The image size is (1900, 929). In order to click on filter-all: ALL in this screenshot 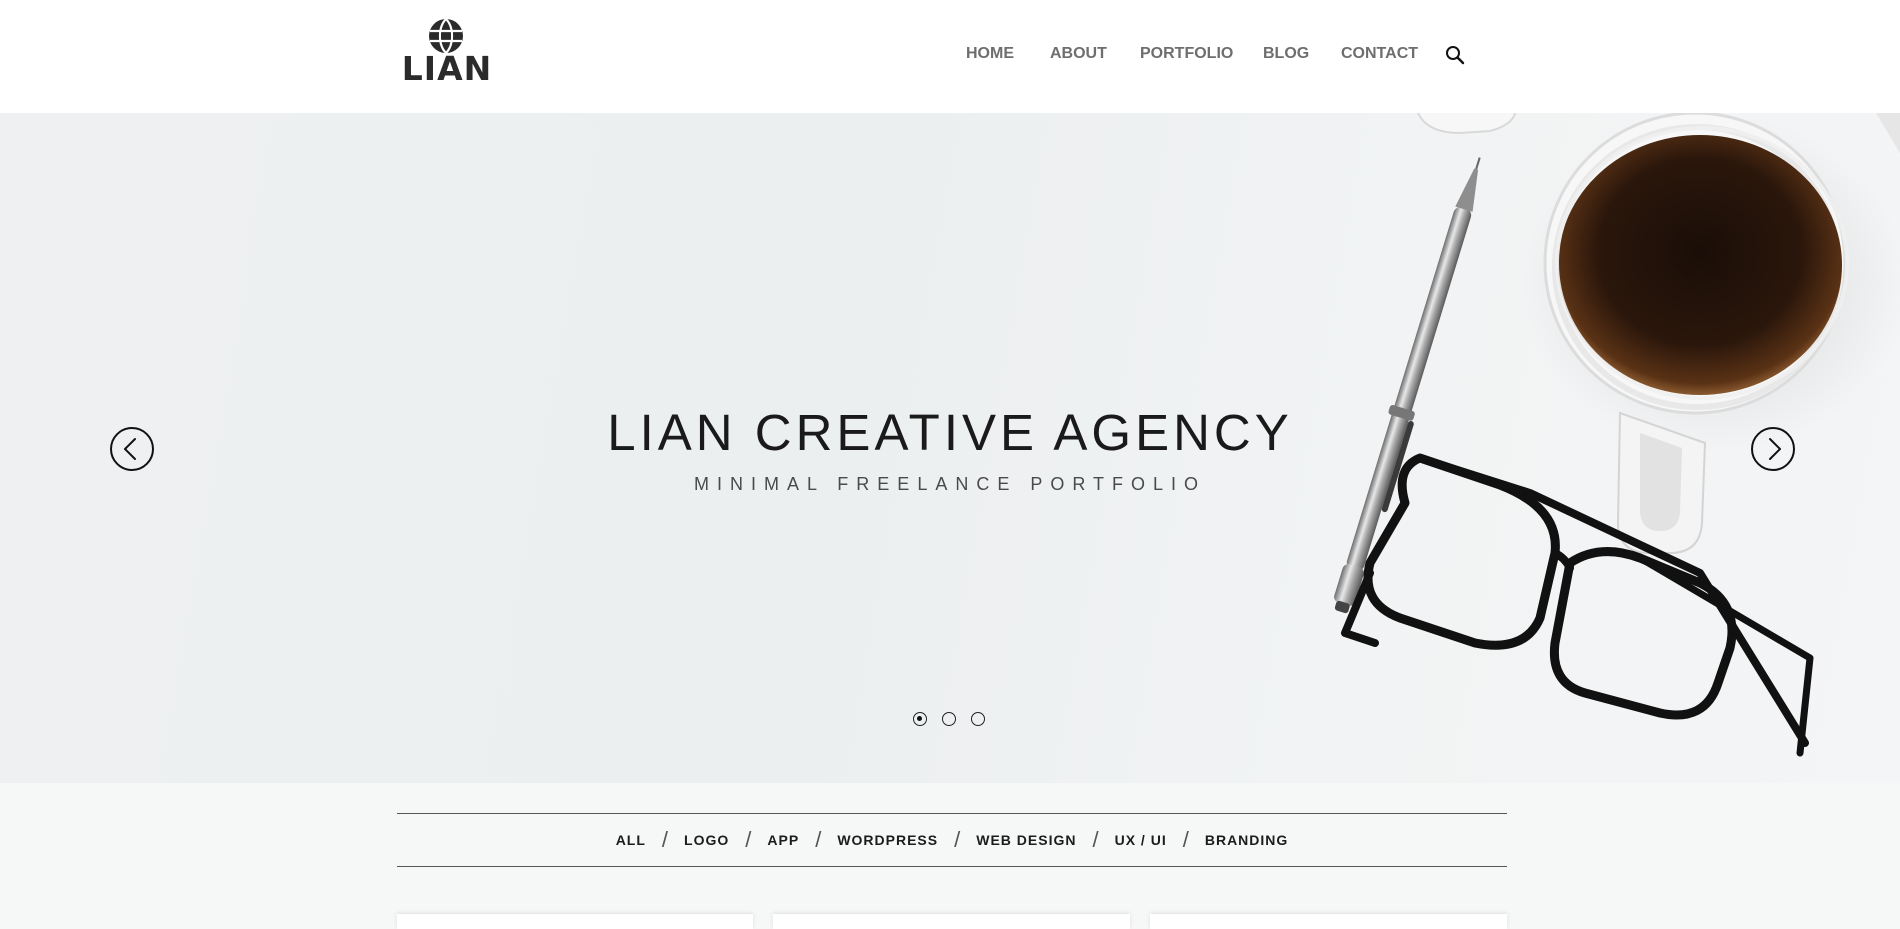, I will do `click(631, 840)`.